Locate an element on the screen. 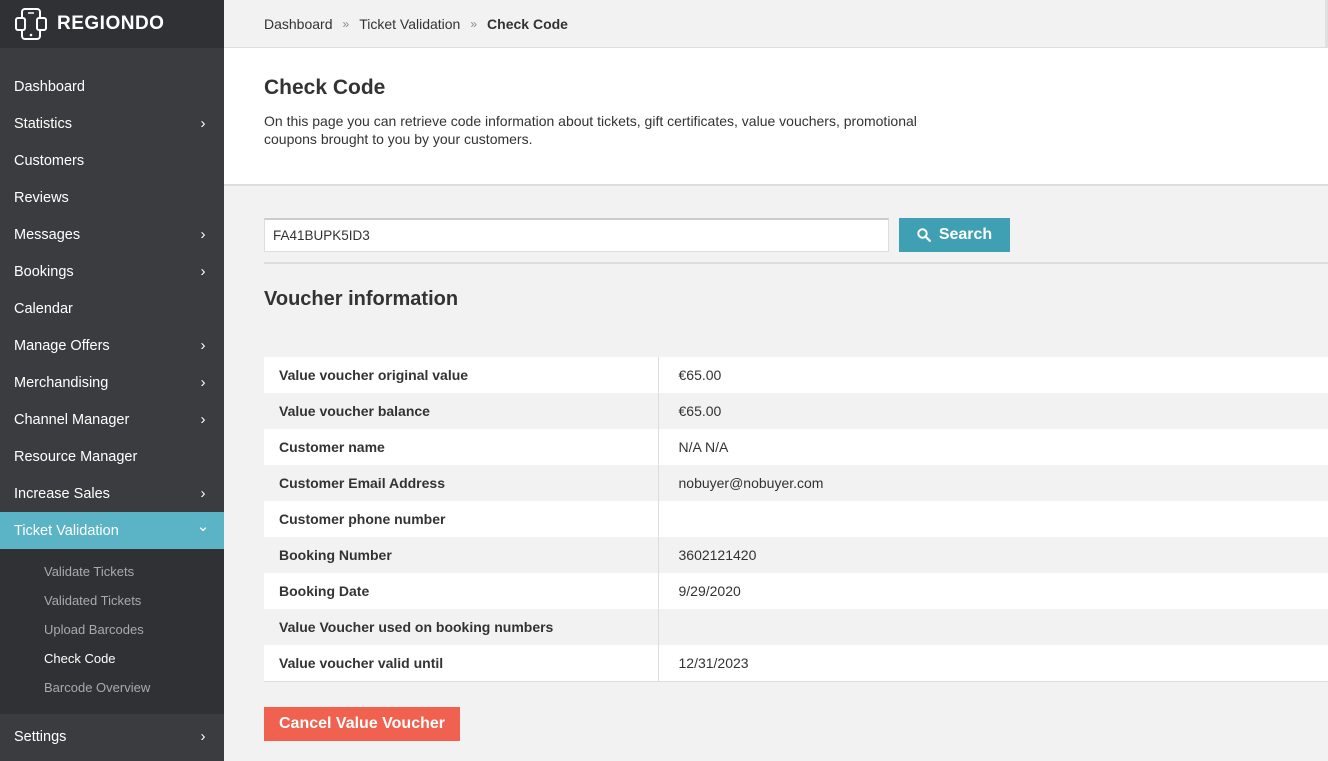 The image size is (1328, 761). subnav-item-check-code: Check Code is located at coordinates (112, 658).